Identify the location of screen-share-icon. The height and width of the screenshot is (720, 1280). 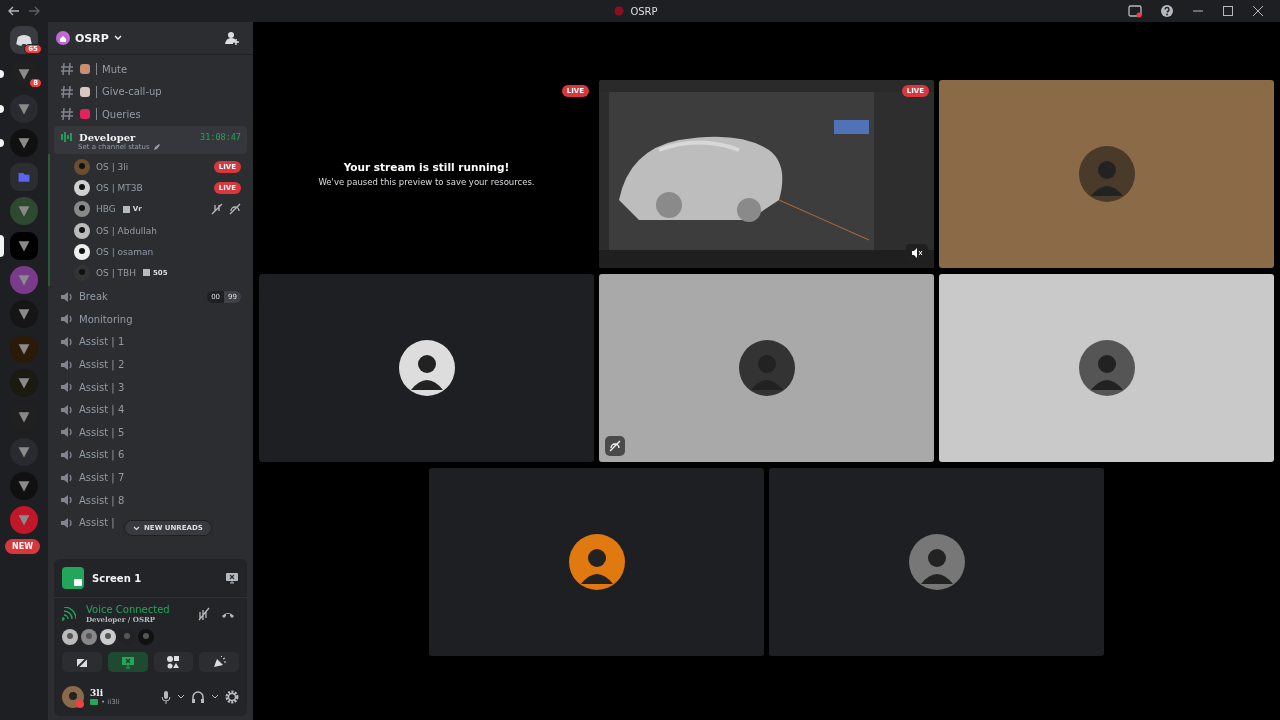
(73, 578).